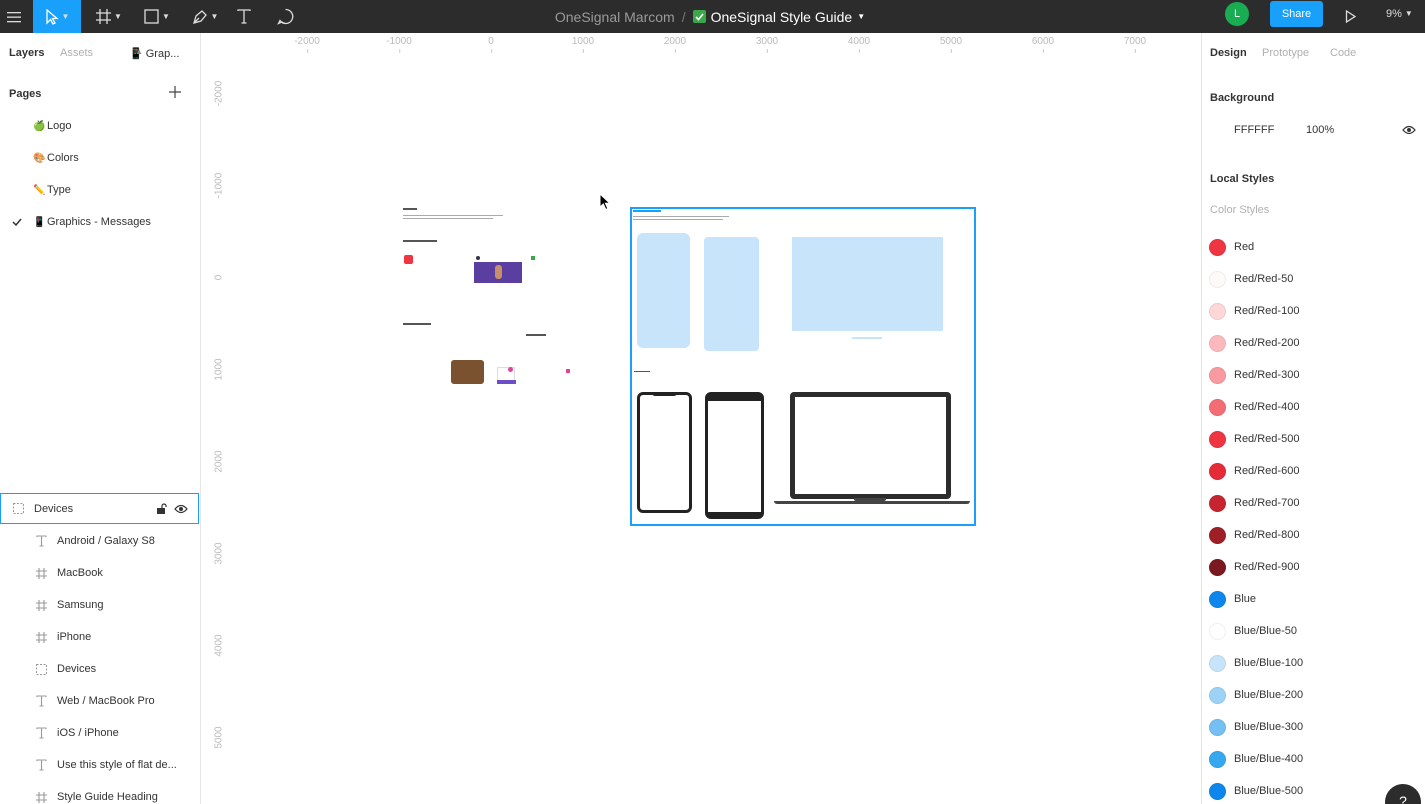 The height and width of the screenshot is (804, 1425). I want to click on macbook-flat-base, so click(872, 502).